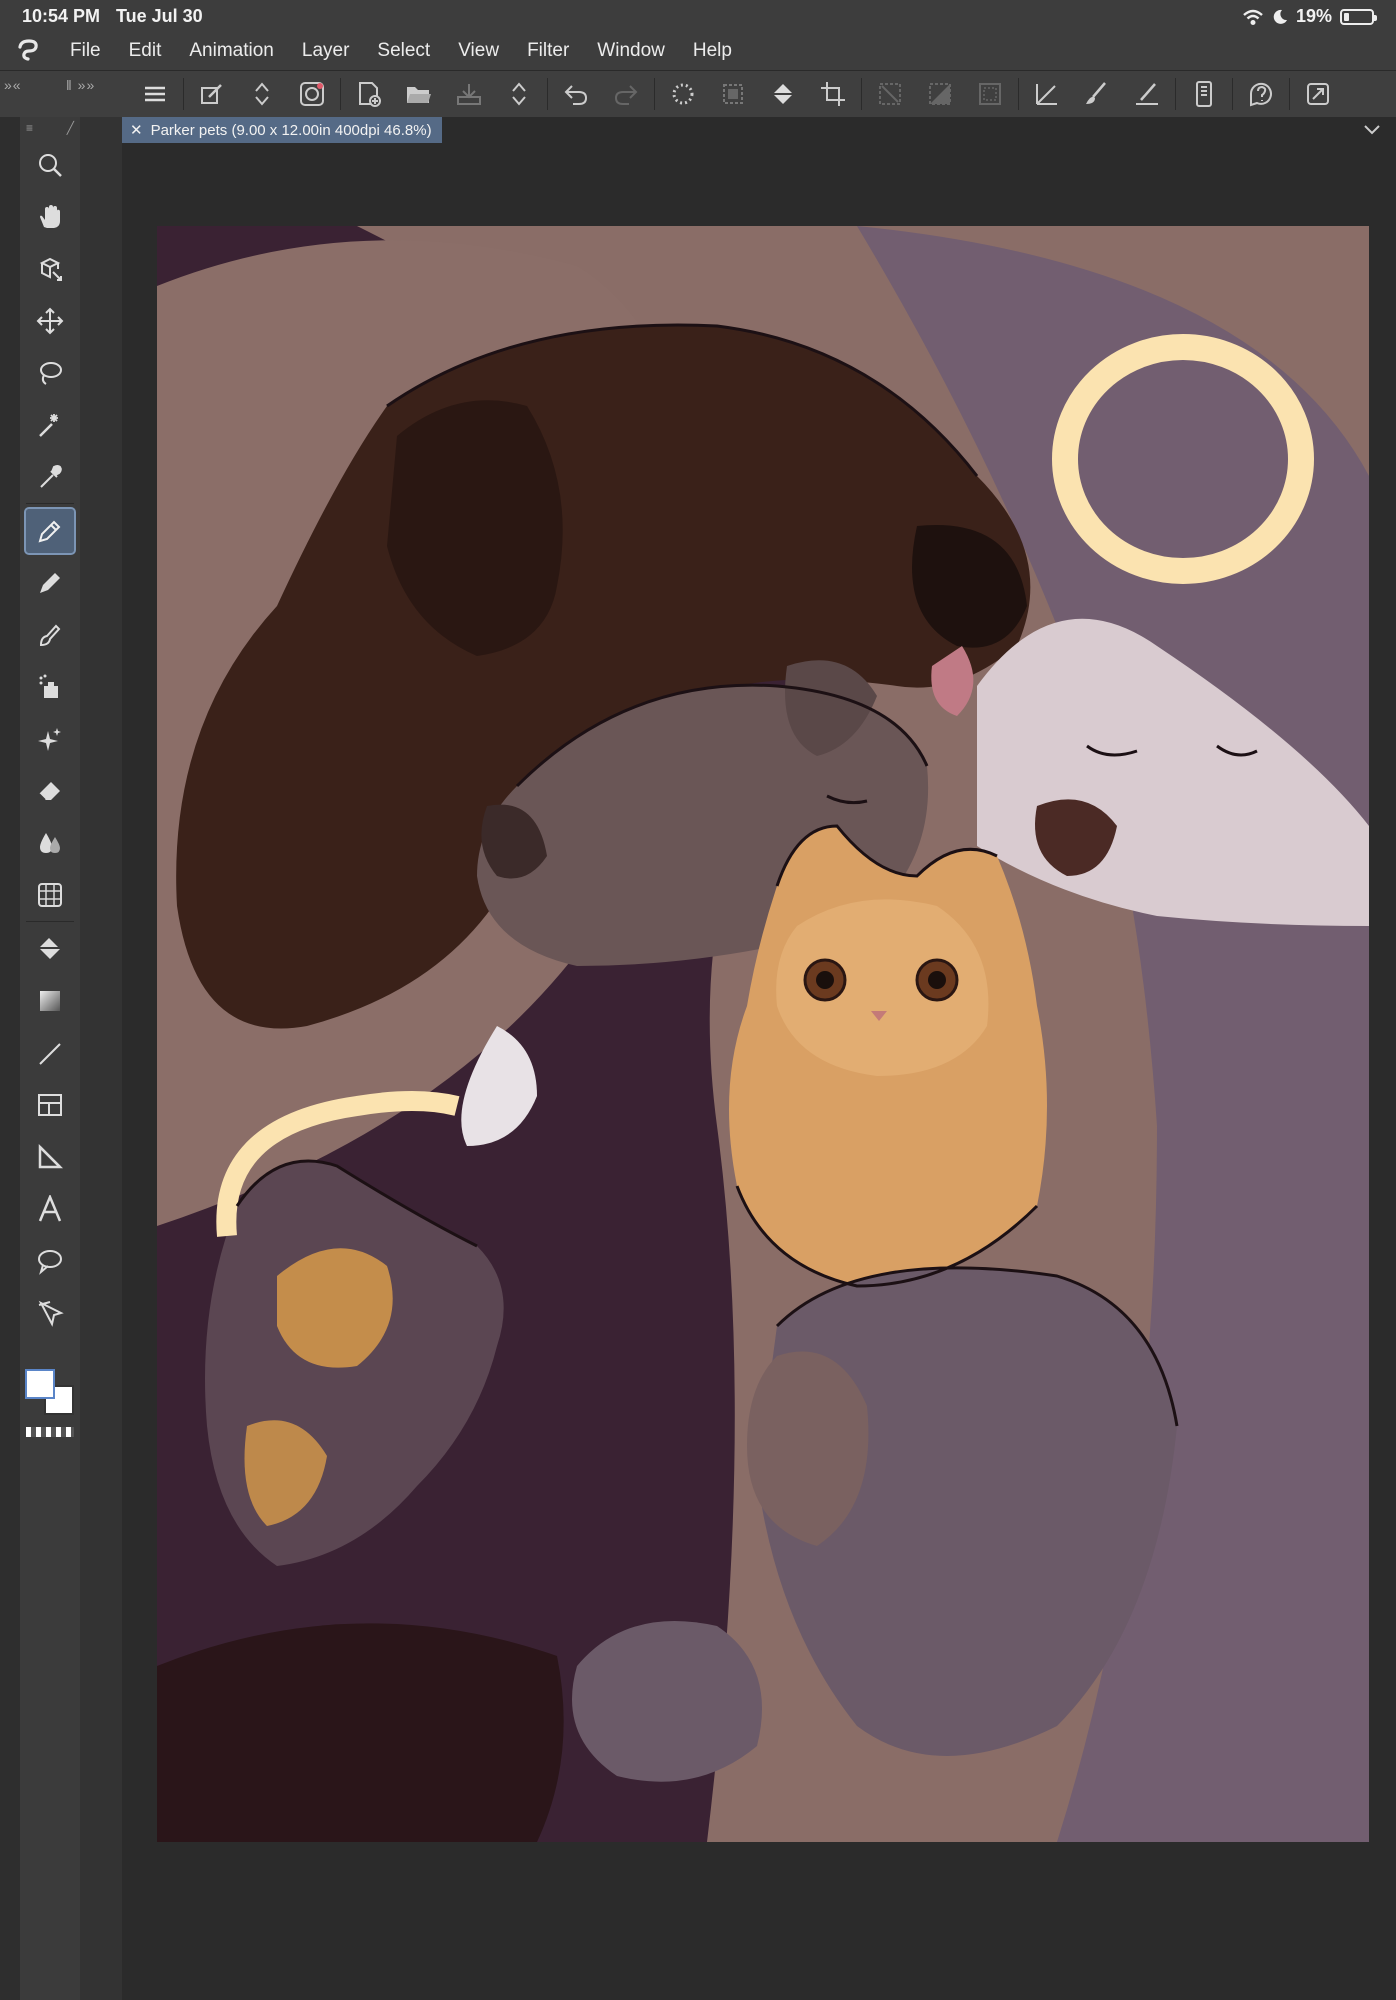 The image size is (1396, 2000). What do you see at coordinates (1318, 94) in the screenshot?
I see `fullscreen-icon` at bounding box center [1318, 94].